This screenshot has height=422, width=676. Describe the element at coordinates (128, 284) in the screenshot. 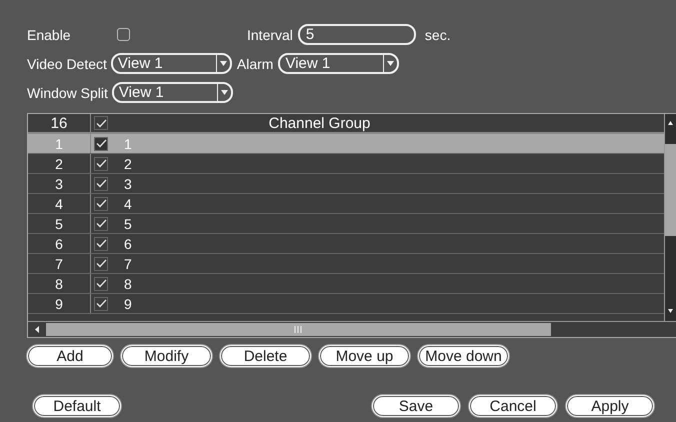

I see `channel-cell: 8` at that location.